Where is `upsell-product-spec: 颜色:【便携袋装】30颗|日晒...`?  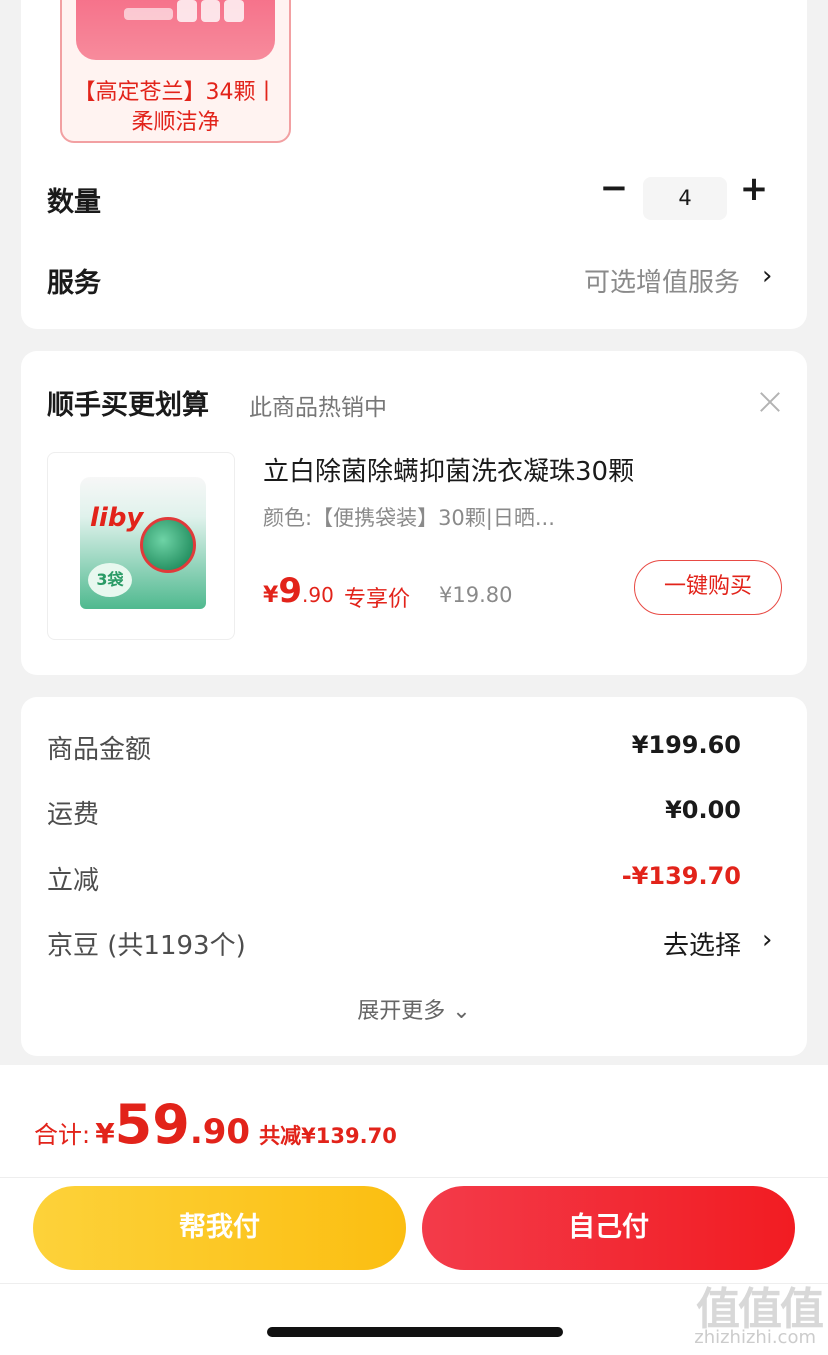
upsell-product-spec: 颜色:【便携袋装】30颗|日晒... is located at coordinates (409, 518).